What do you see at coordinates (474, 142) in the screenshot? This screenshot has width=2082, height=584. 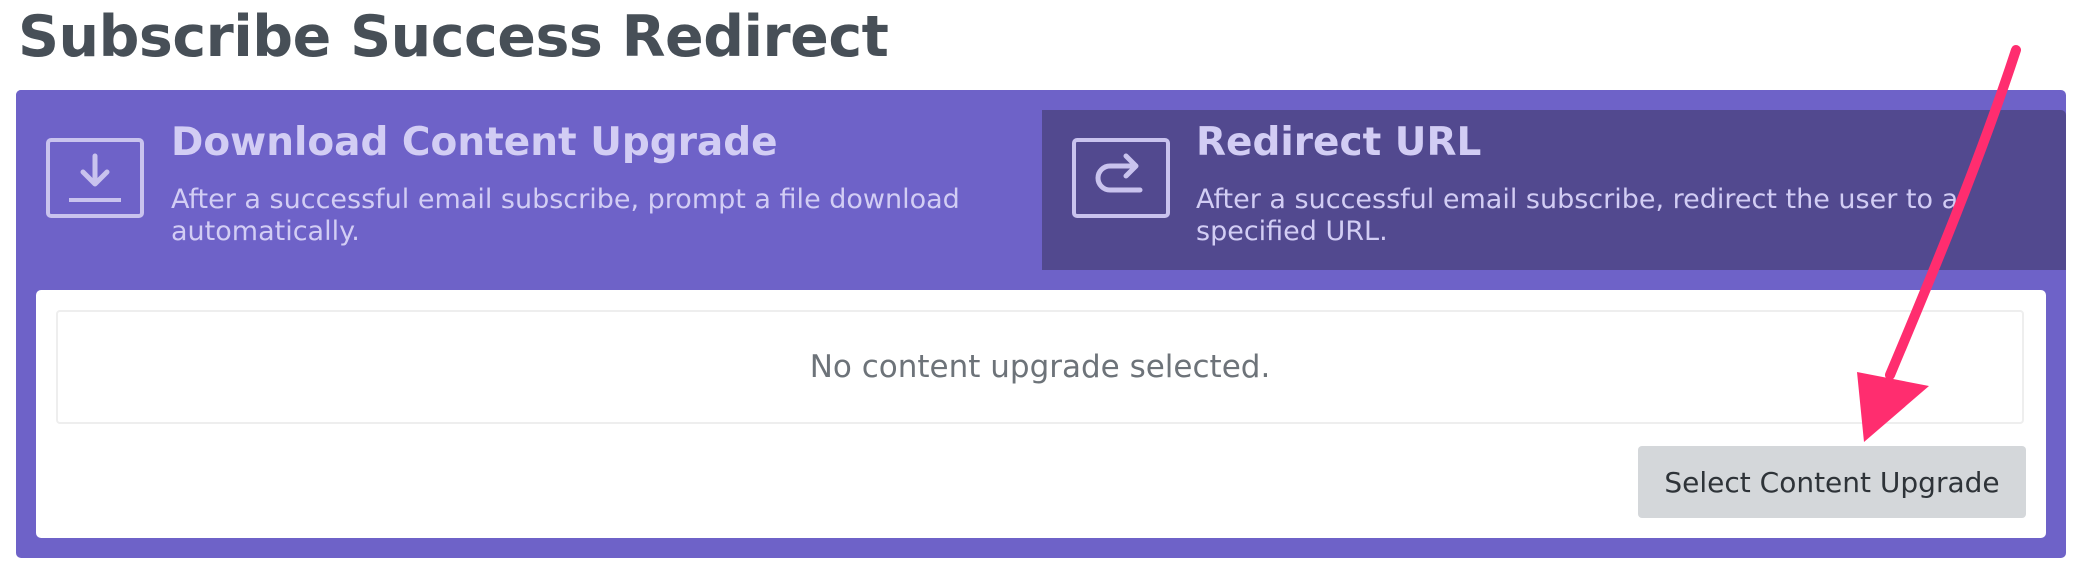 I see `tab-title: Download Content Upgrade` at bounding box center [474, 142].